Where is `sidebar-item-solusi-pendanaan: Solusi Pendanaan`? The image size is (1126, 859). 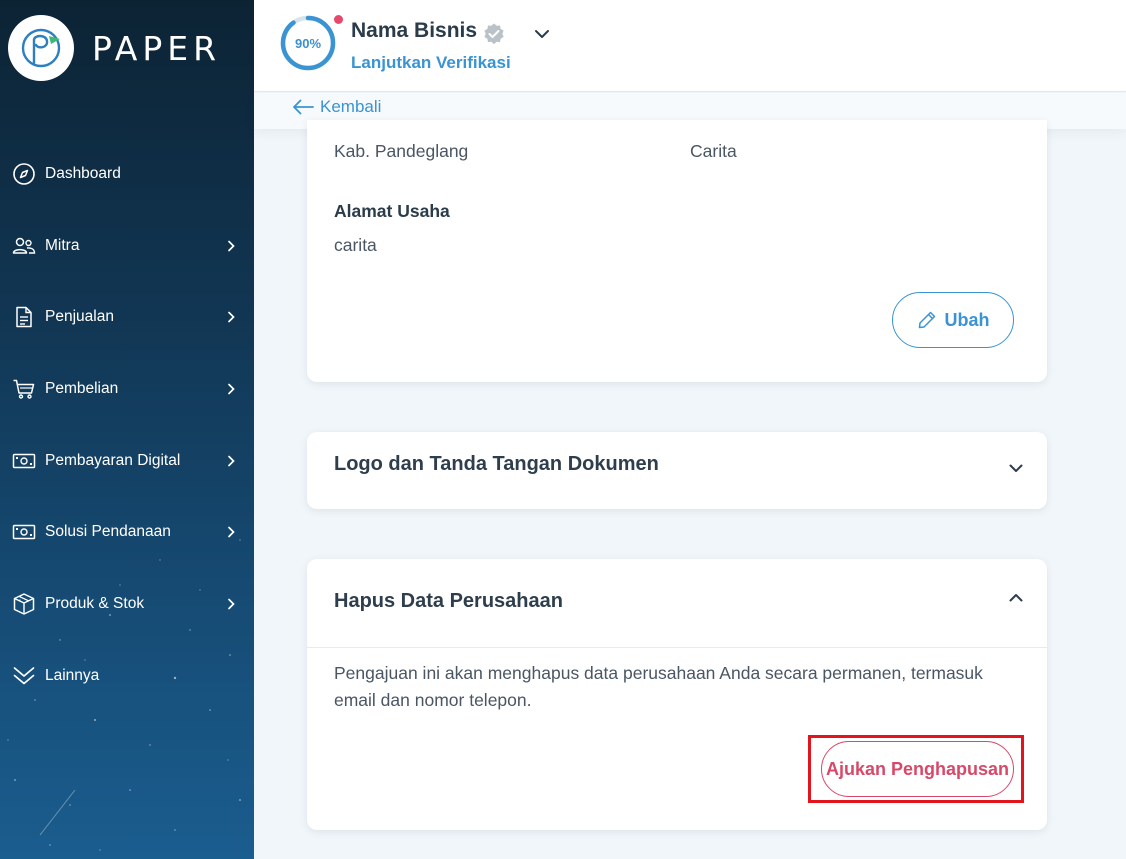
sidebar-item-solusi-pendanaan: Solusi Pendanaan is located at coordinates (127, 532).